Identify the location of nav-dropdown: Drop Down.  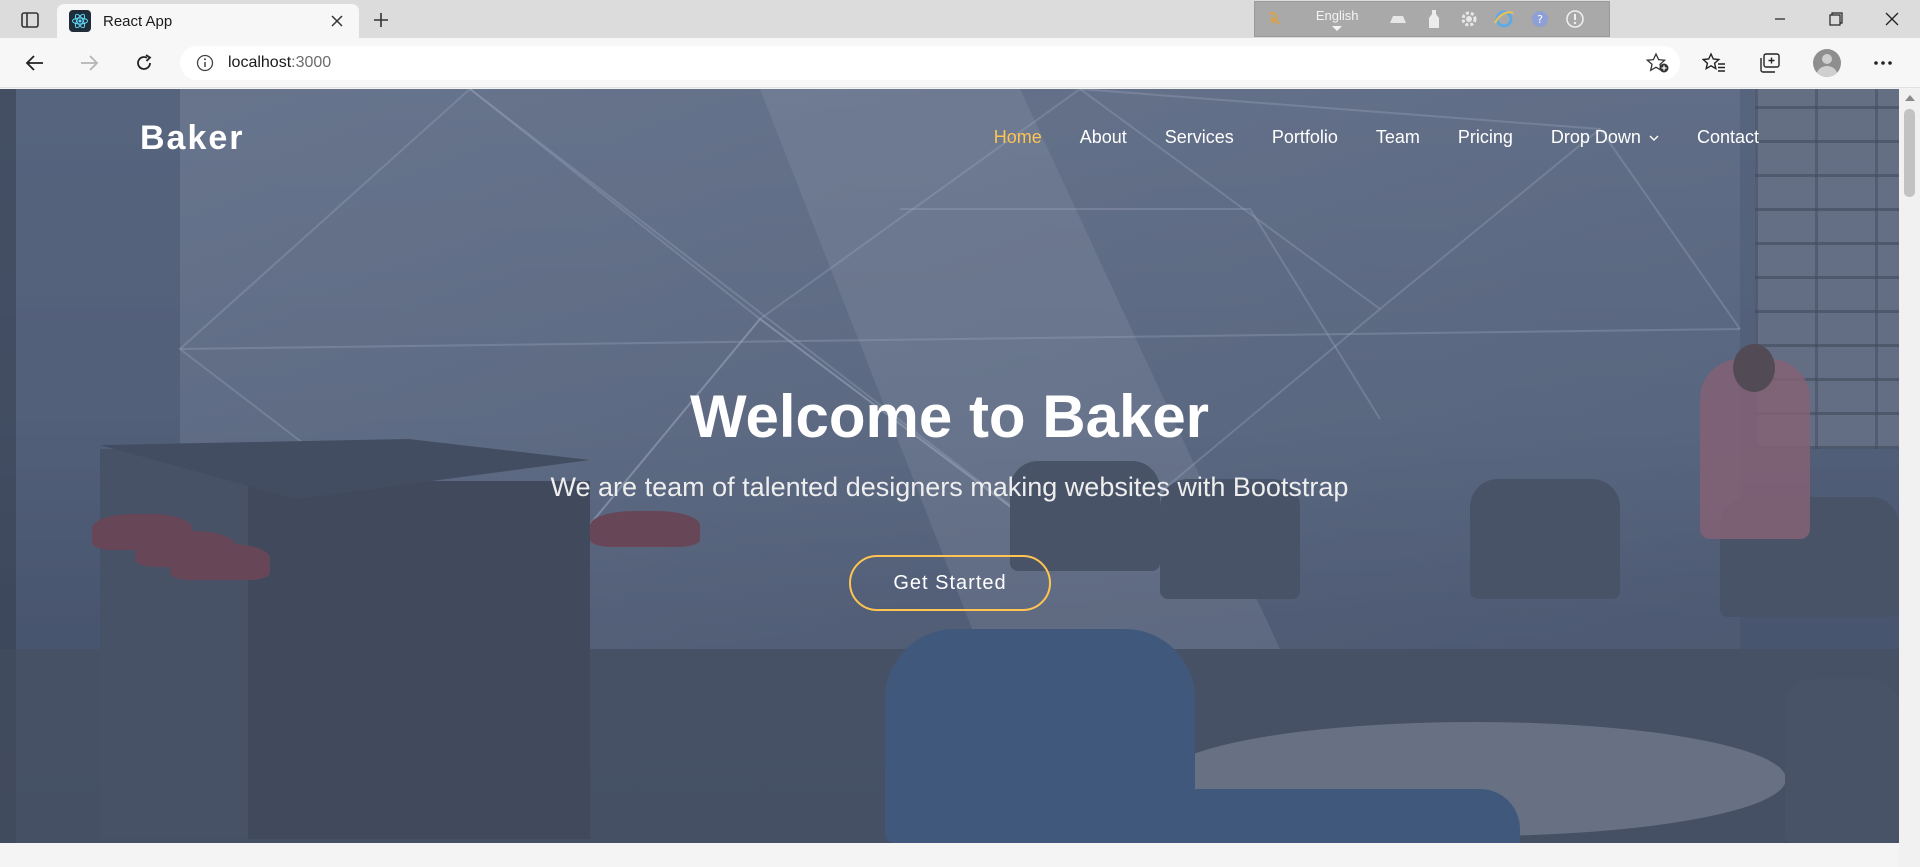
(1605, 137).